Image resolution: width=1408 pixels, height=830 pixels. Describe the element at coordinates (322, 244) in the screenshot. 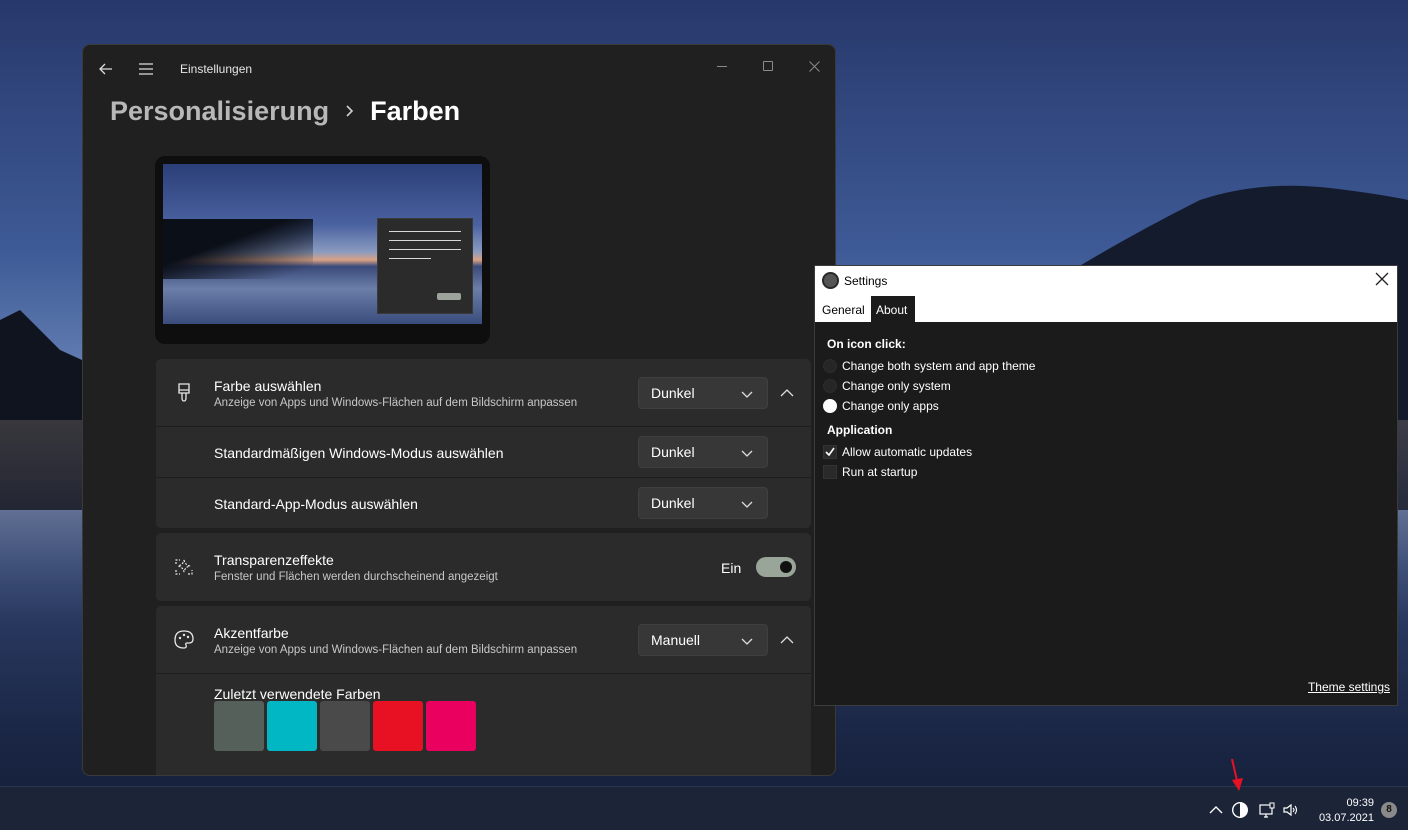

I see `preview-wallpaper` at that location.